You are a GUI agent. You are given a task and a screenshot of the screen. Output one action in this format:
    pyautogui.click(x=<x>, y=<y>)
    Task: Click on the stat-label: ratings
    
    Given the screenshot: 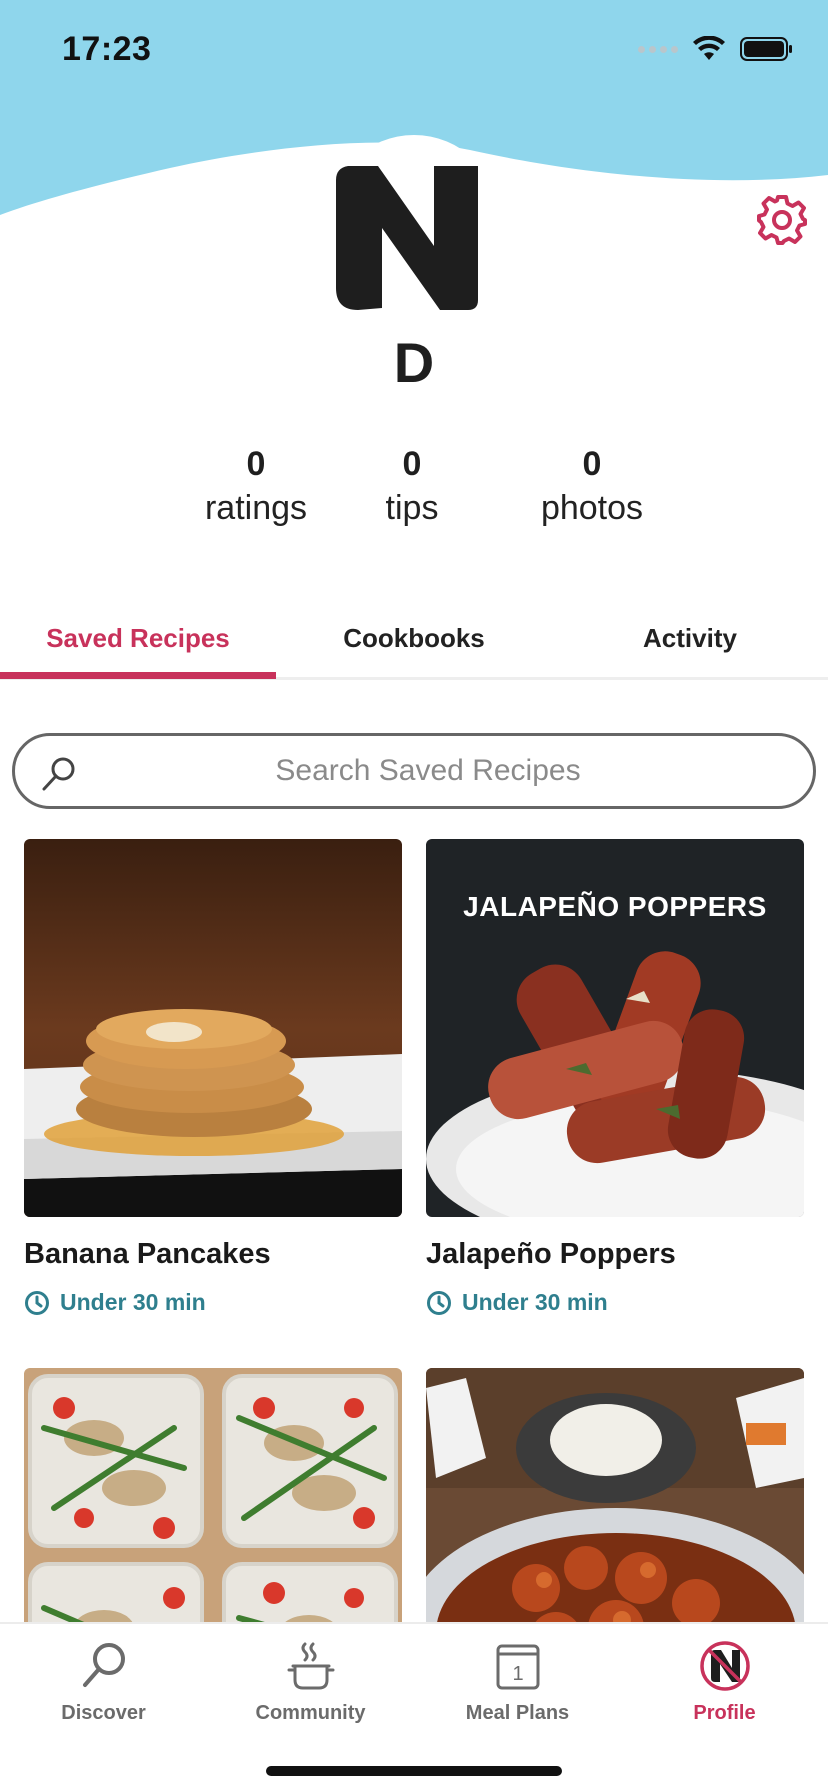 What is the action you would take?
    pyautogui.click(x=256, y=508)
    